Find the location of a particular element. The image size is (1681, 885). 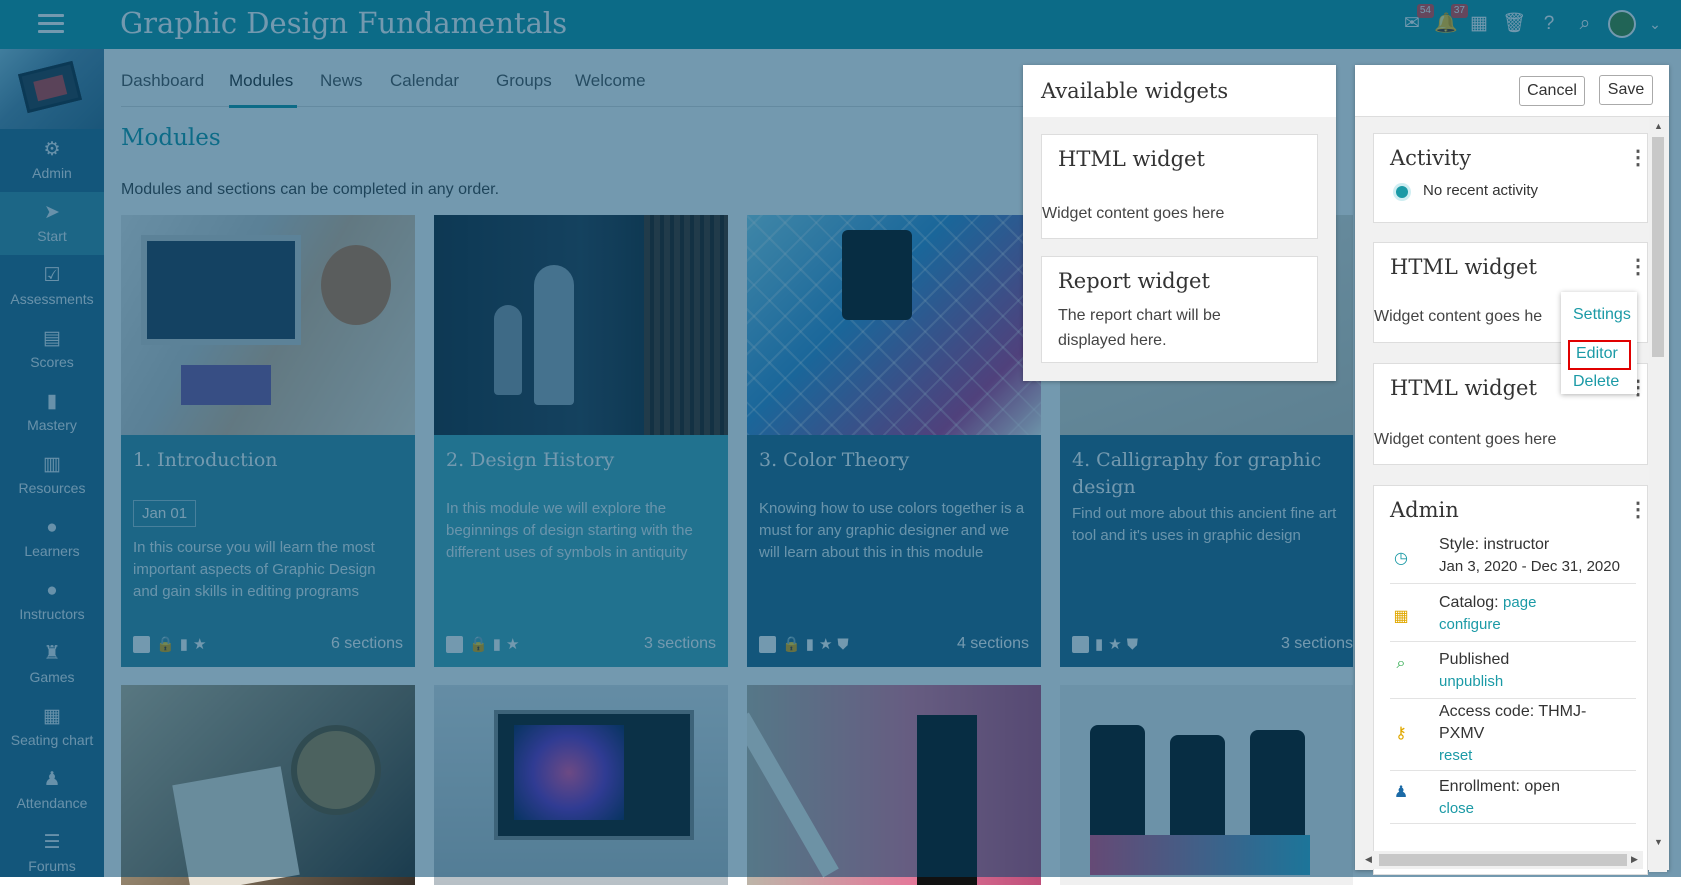

menu-item-delete: Delete is located at coordinates (1596, 382).